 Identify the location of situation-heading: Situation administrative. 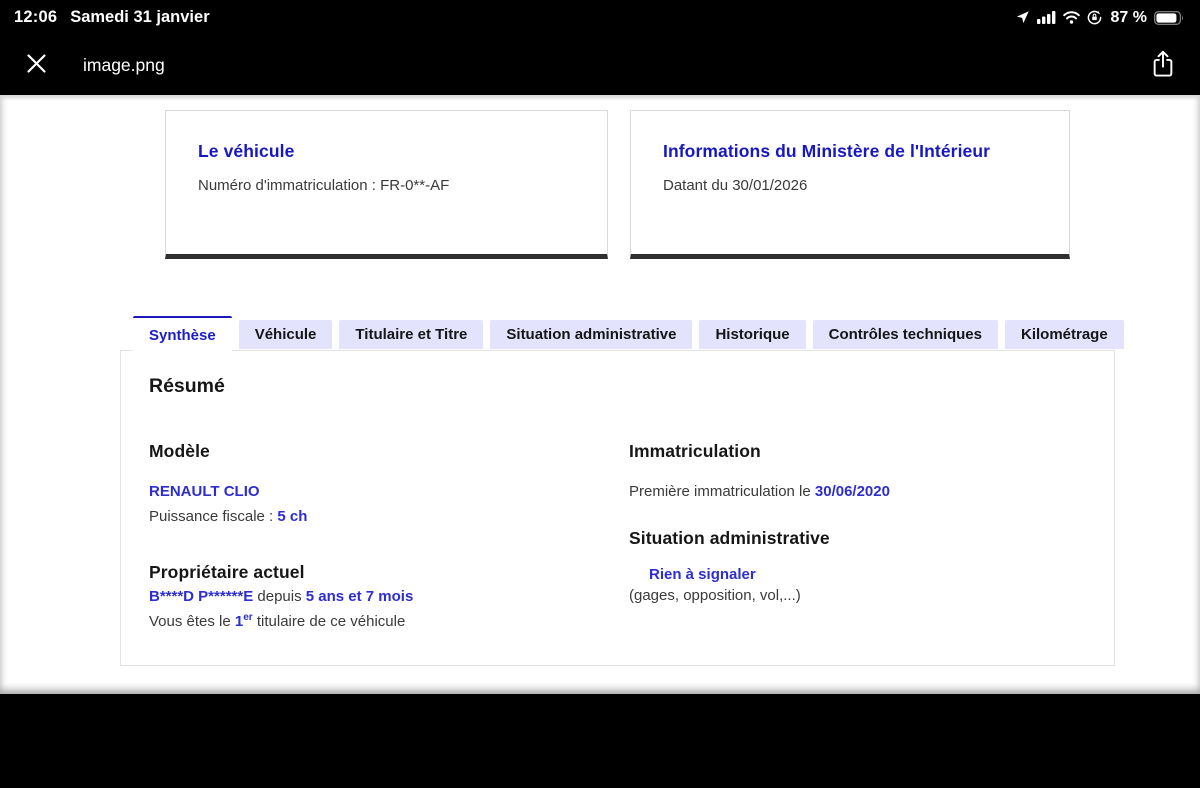
(729, 538).